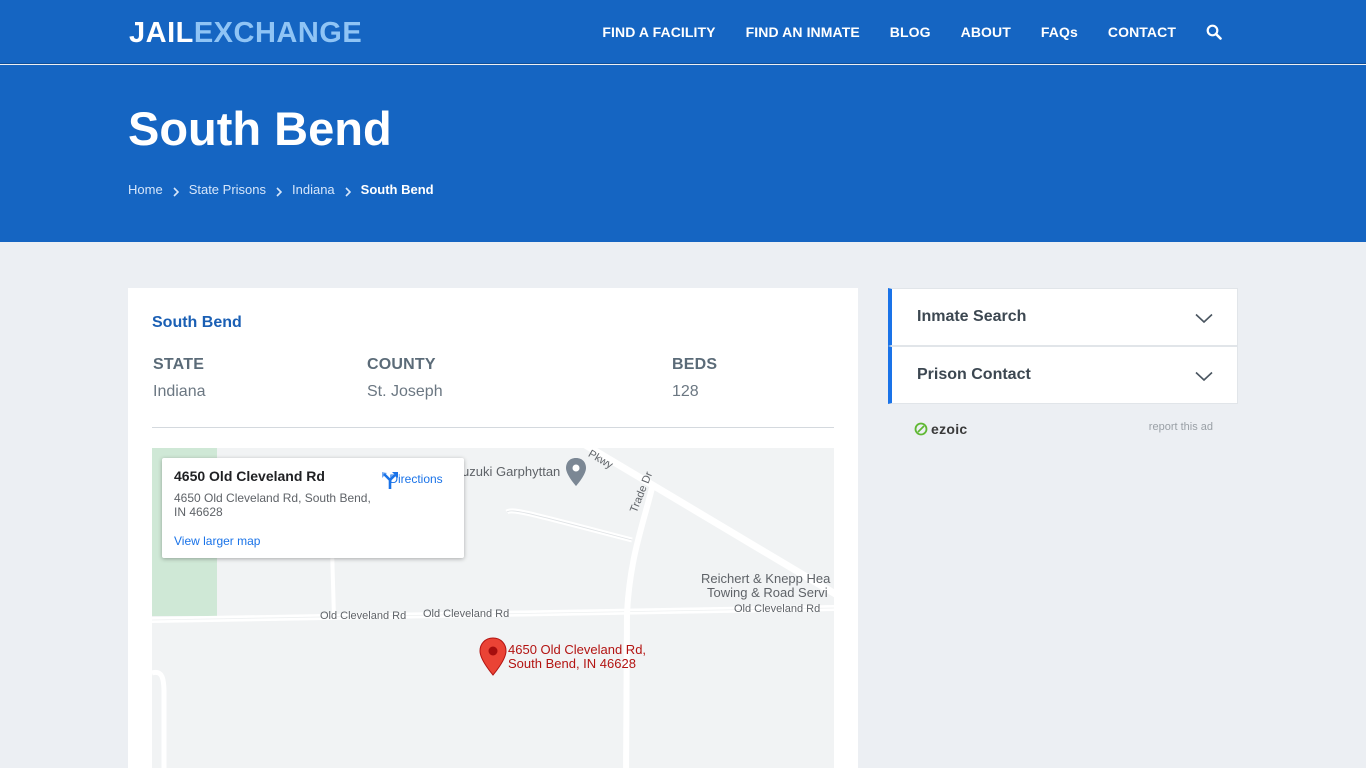 Image resolution: width=1366 pixels, height=768 pixels. Describe the element at coordinates (1063, 375) in the screenshot. I see `accordion-prison-contact: Prison Contact` at that location.